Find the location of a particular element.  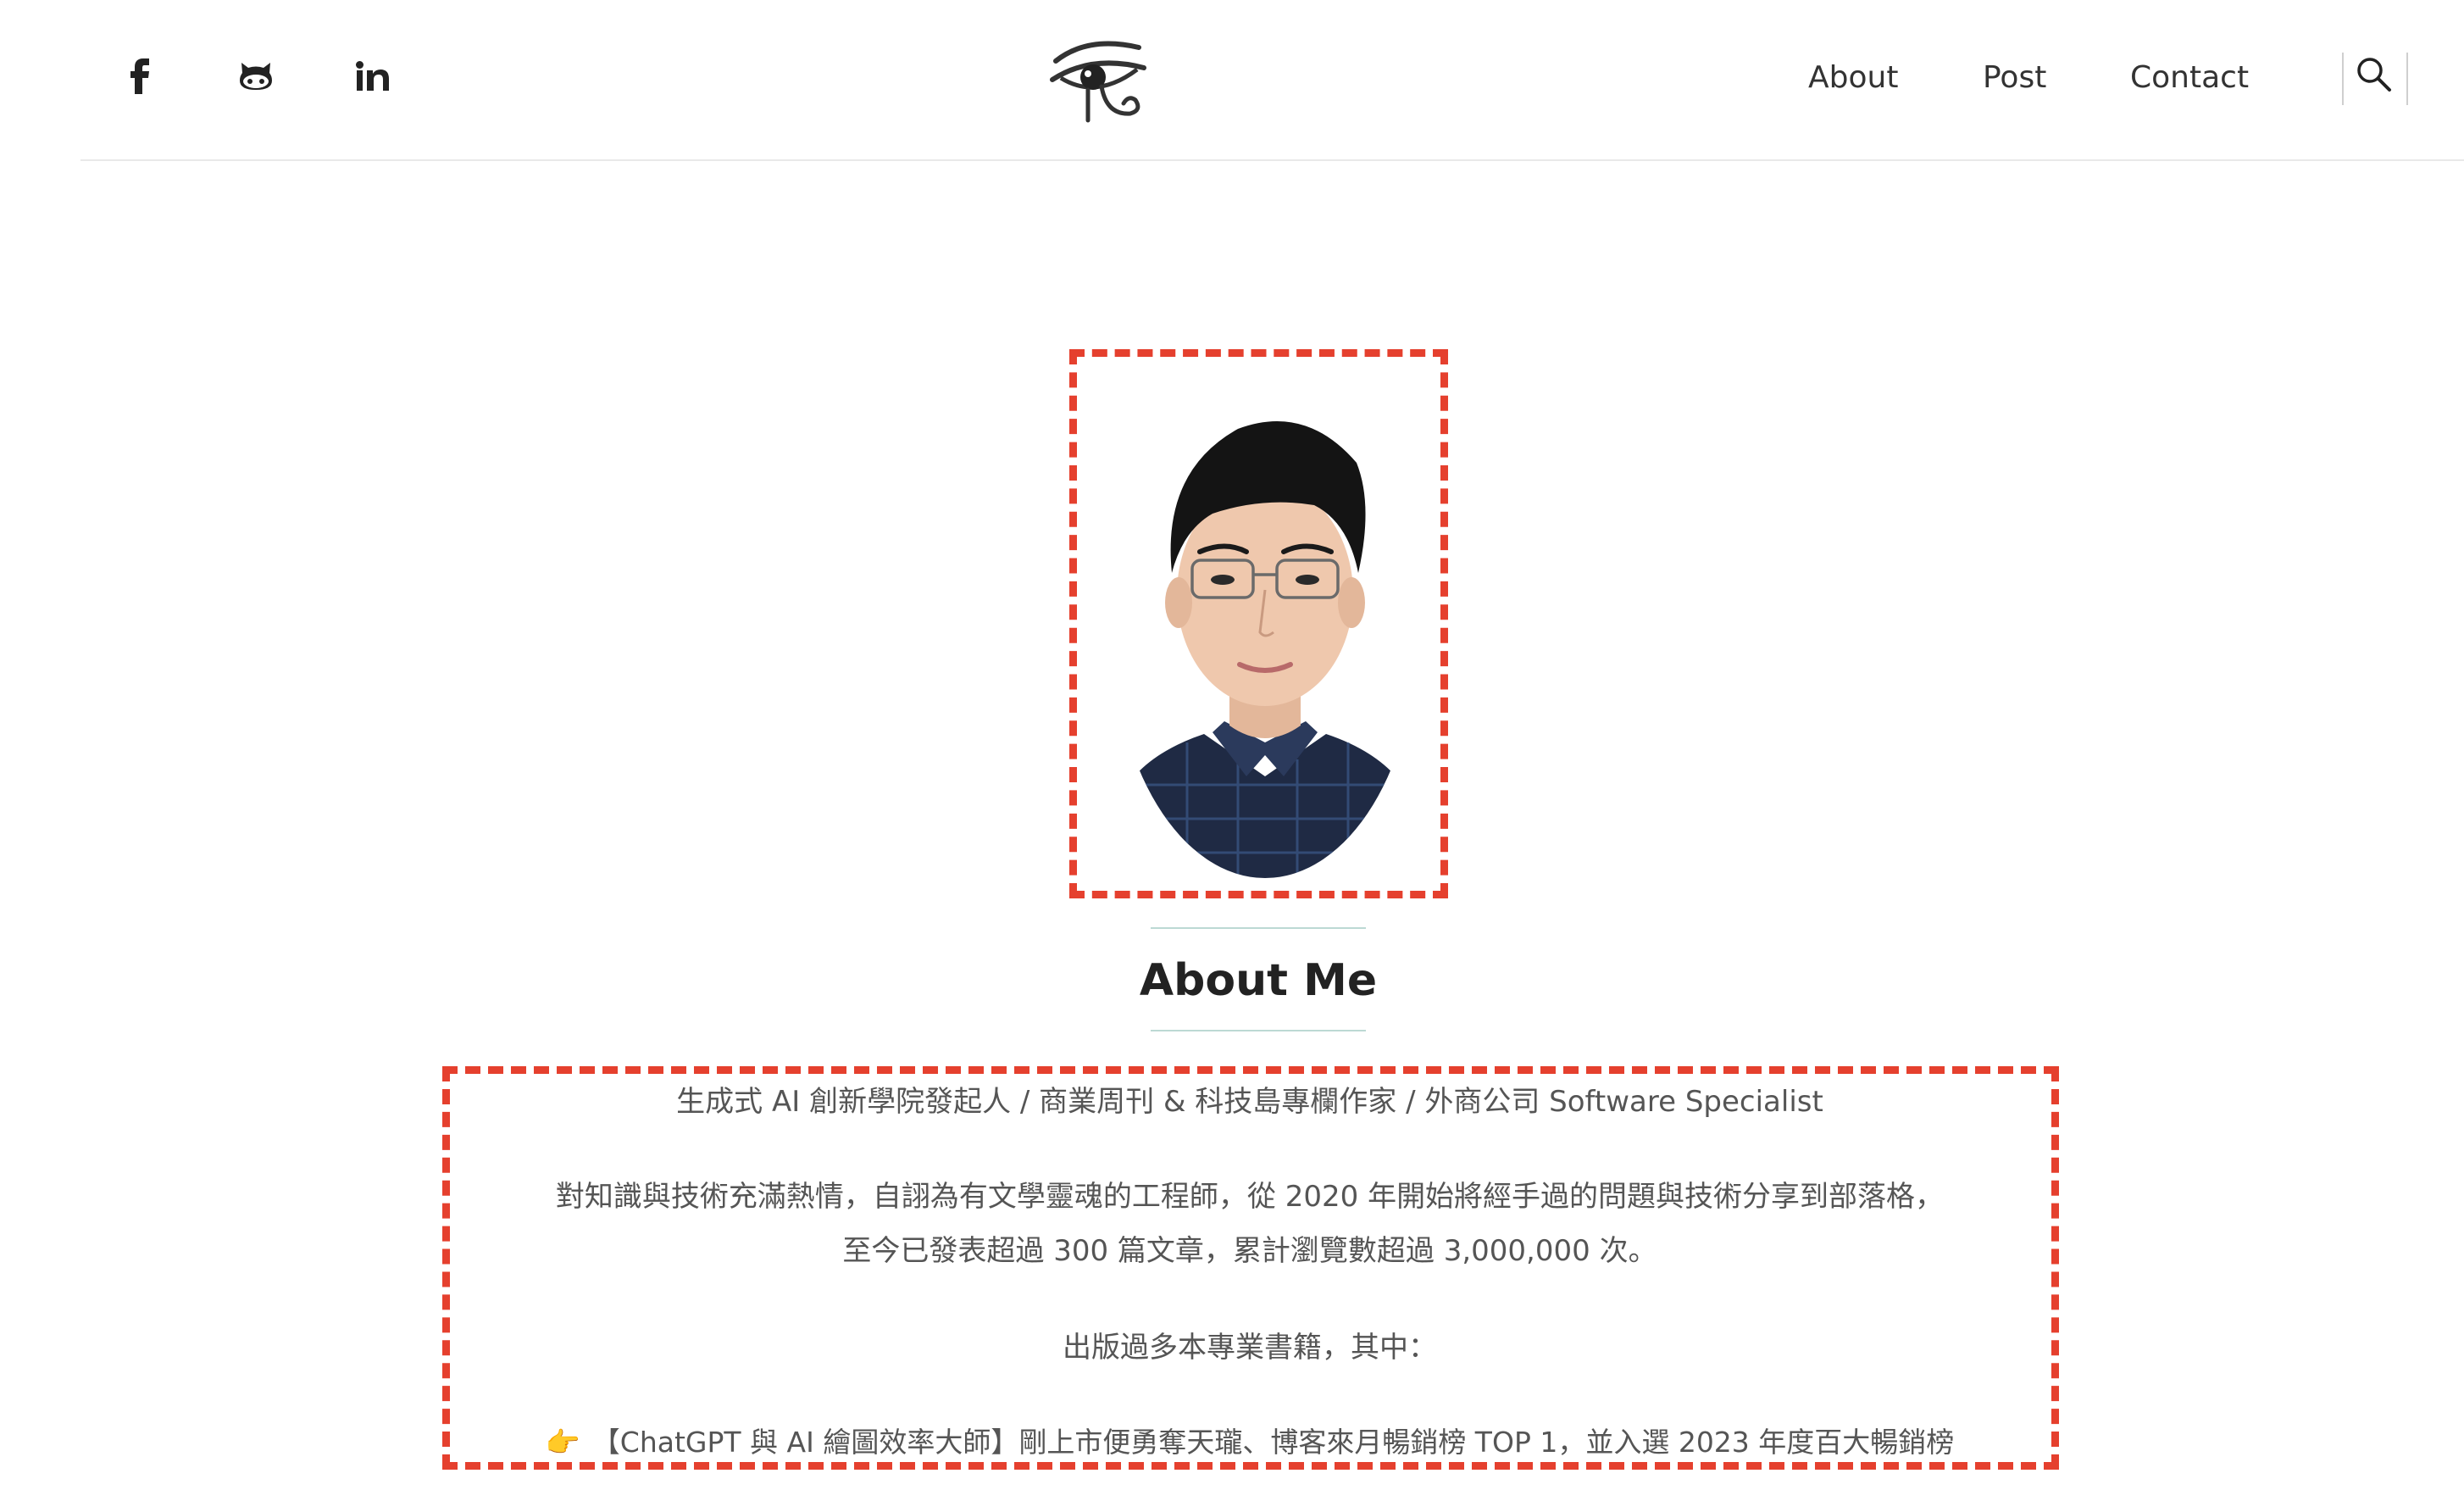

bio-intro-line-2: 至今已發表超過 300 篇文章，累計瀏覽數超過 3,000,000 次。 is located at coordinates (1250, 1251).